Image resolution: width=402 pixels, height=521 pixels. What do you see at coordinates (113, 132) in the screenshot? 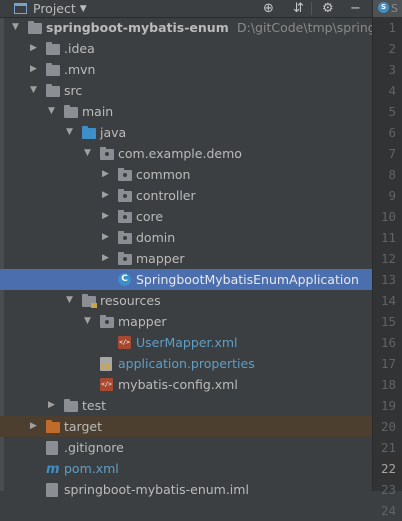
I see `tree-label: java` at bounding box center [113, 132].